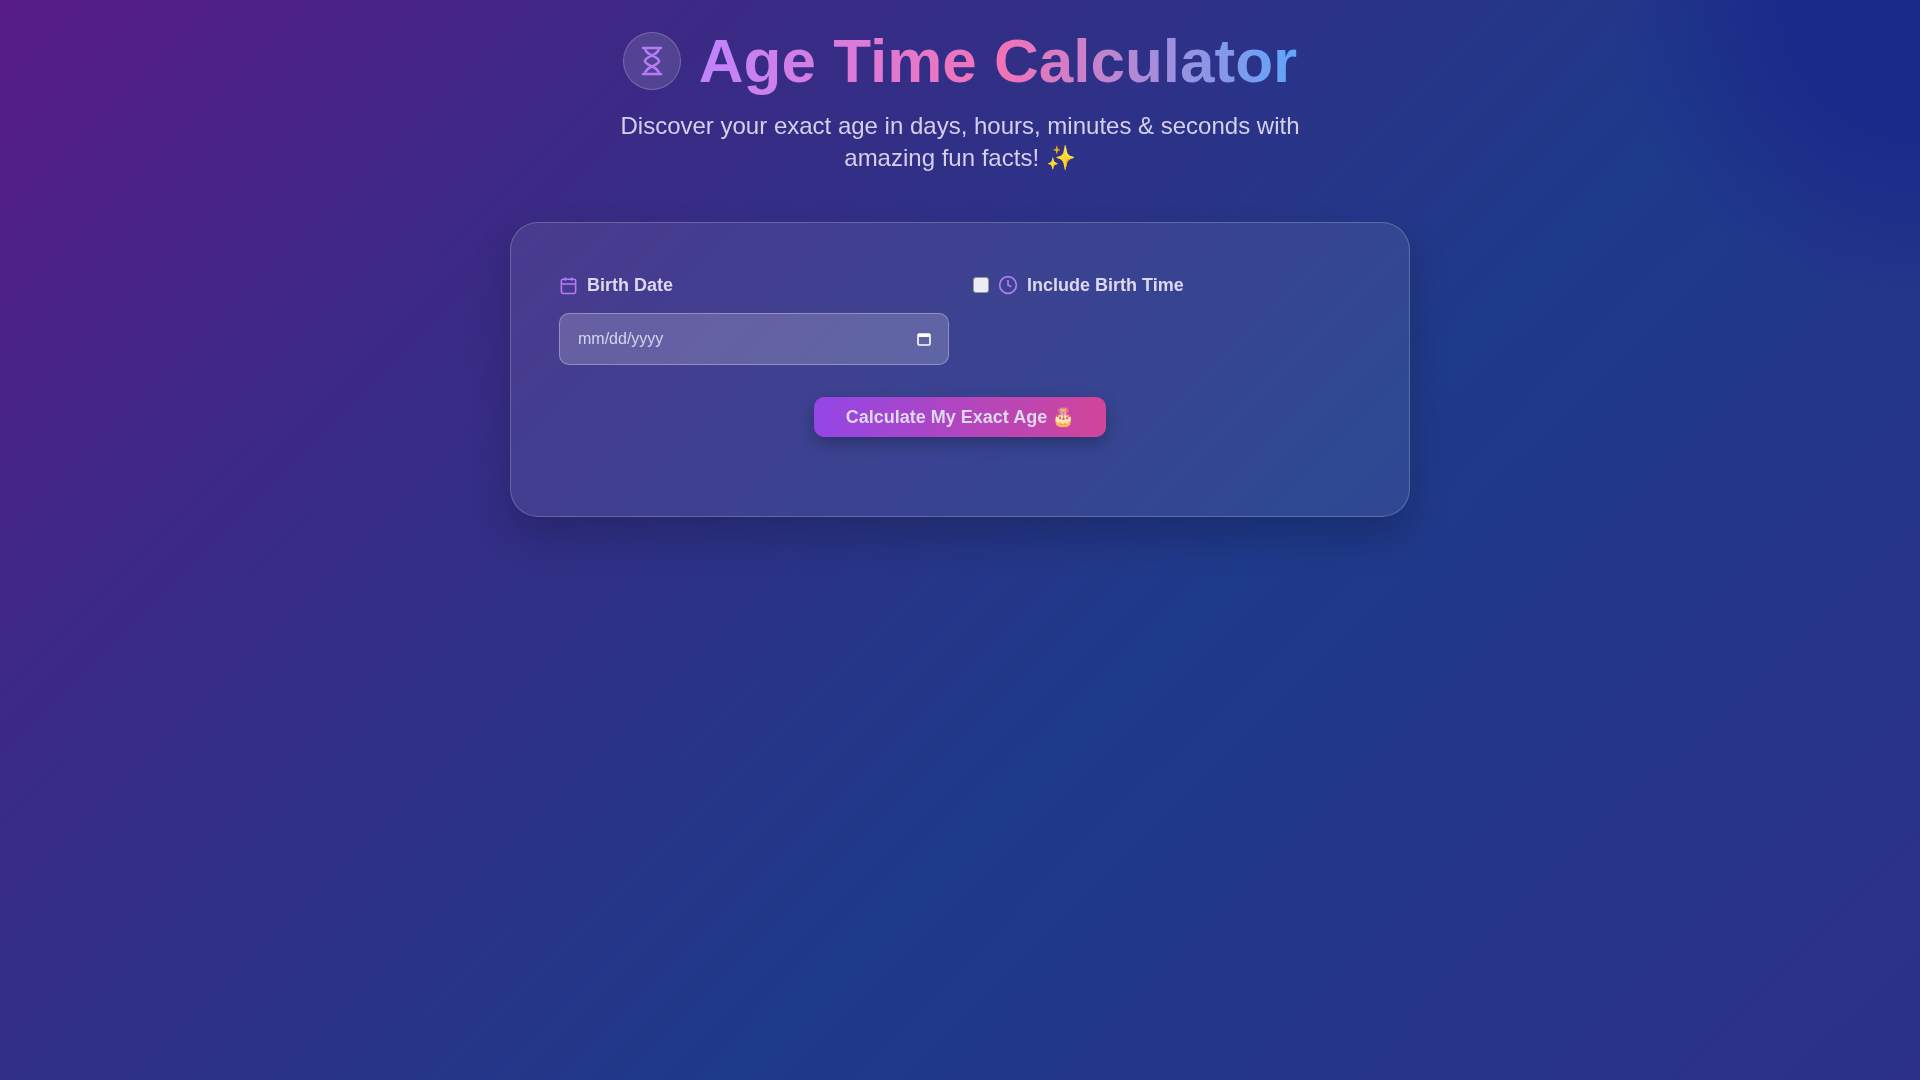 Image resolution: width=1920 pixels, height=1080 pixels. Describe the element at coordinates (960, 142) in the screenshot. I see `subtitle: Discover your exact age in days, hours, minutes & seconds with amazing fun facts! ✨` at that location.